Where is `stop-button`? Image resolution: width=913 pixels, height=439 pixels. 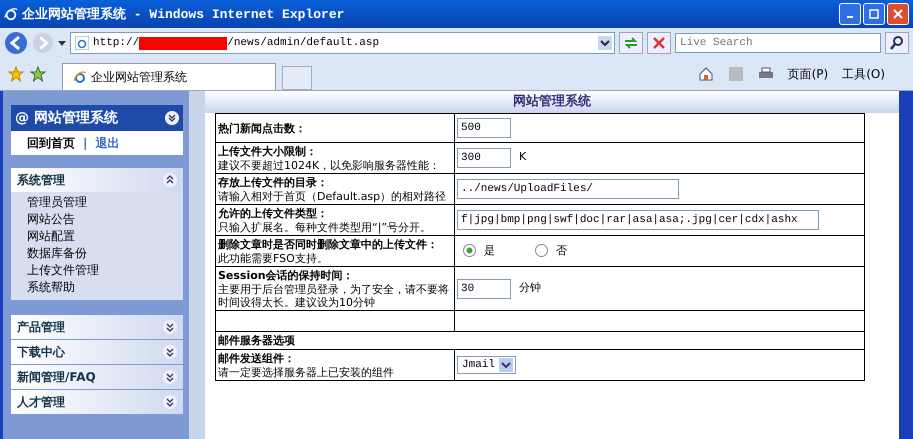
stop-button is located at coordinates (659, 43).